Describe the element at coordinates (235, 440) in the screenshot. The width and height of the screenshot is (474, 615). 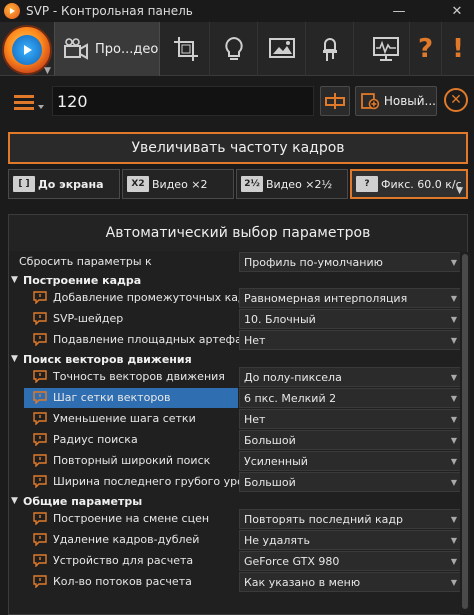
I see `parameter-row: Радиус поиска Большой ▼` at that location.